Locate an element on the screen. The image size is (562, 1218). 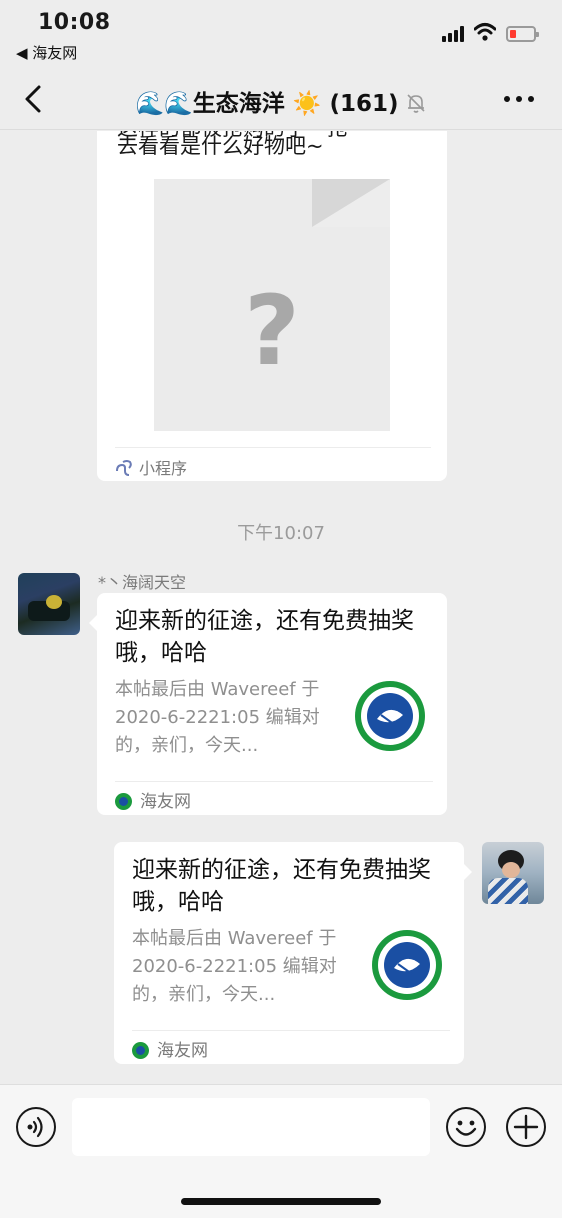
plus-icon is located at coordinates (526, 1127).